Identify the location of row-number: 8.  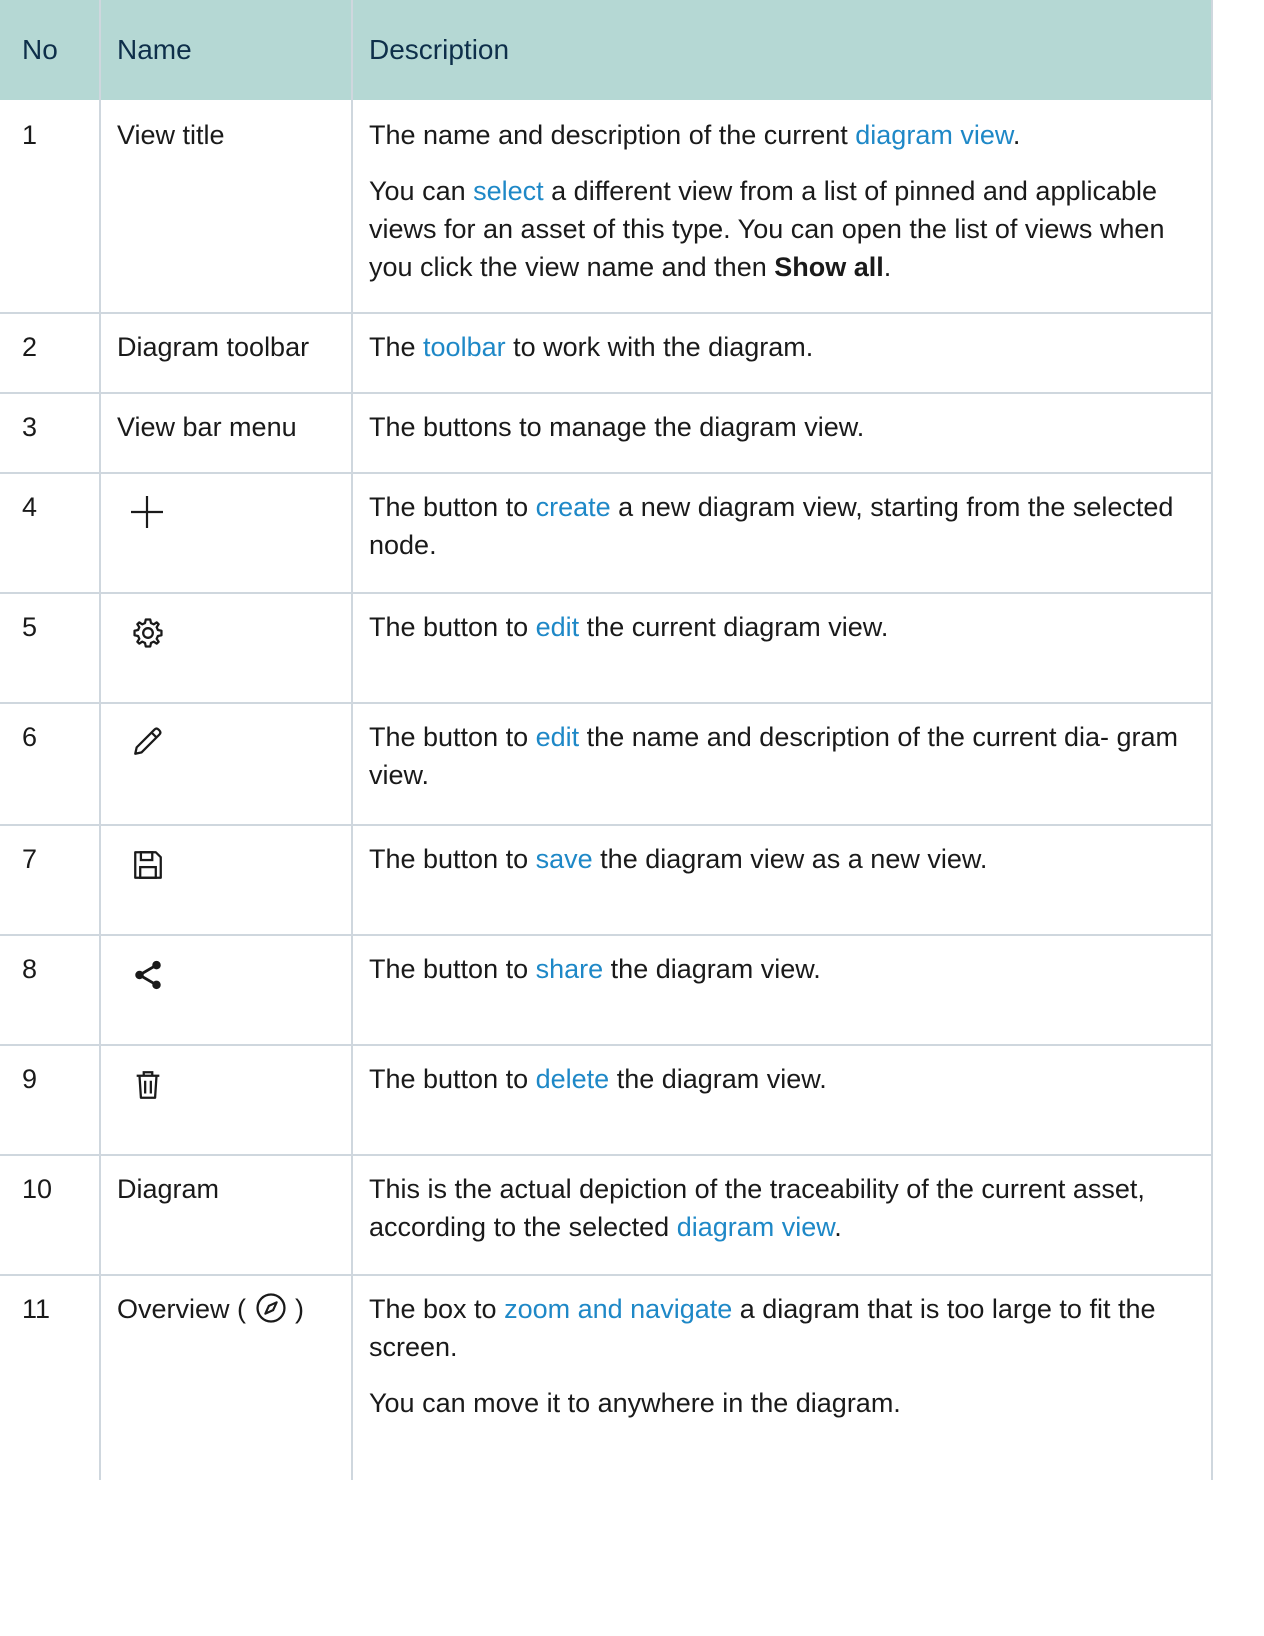
(50, 990).